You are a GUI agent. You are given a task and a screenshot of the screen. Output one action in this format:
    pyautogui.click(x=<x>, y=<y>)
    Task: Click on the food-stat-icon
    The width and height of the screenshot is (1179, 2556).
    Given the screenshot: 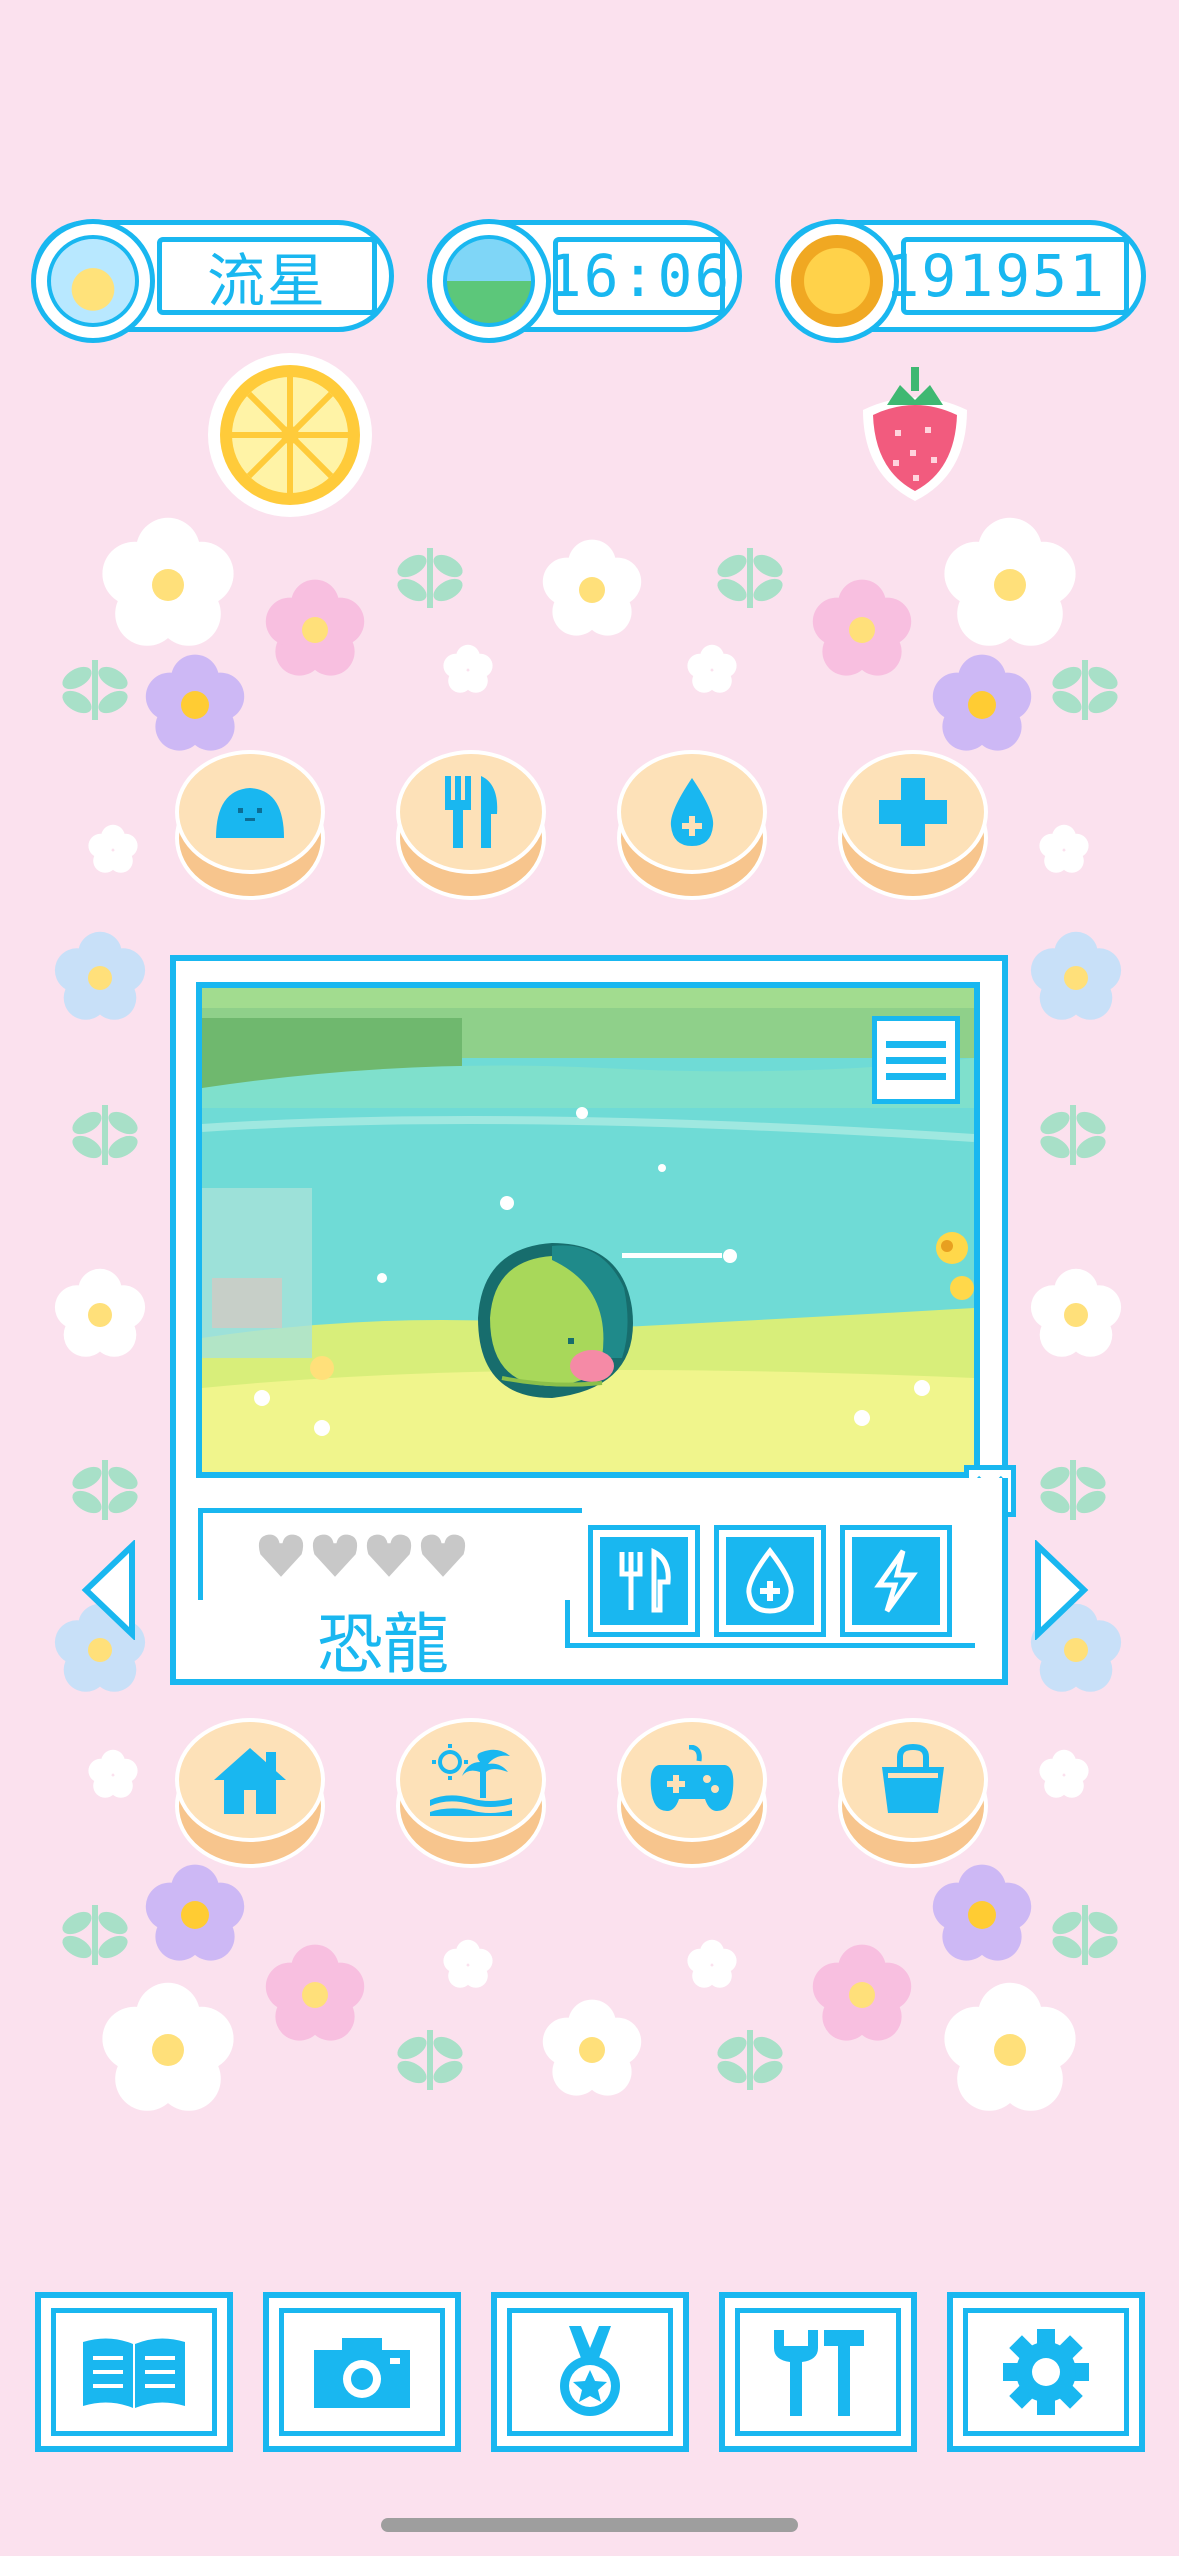 What is the action you would take?
    pyautogui.click(x=645, y=1580)
    